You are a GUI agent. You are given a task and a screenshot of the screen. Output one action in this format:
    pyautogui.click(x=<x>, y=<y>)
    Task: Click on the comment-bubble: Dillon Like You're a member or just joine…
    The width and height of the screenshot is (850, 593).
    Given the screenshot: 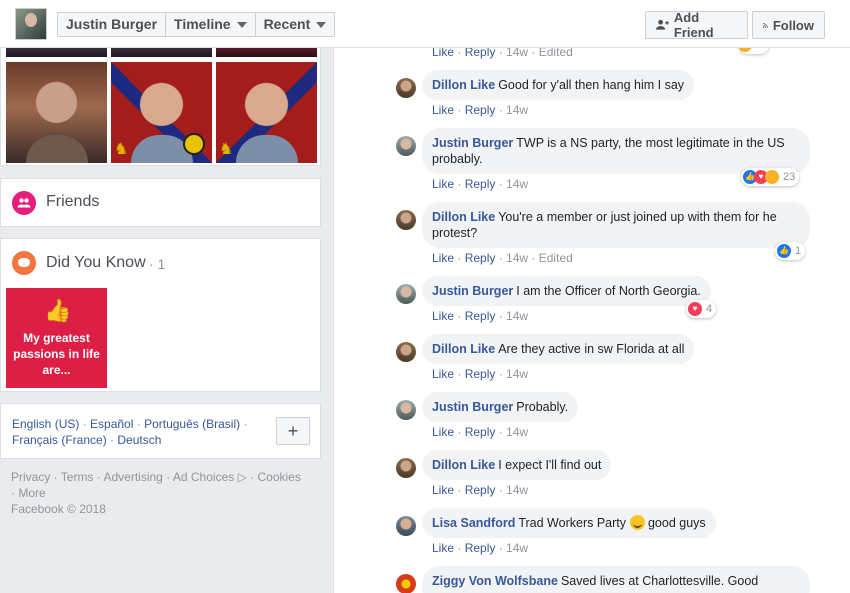 What is the action you would take?
    pyautogui.click(x=616, y=225)
    